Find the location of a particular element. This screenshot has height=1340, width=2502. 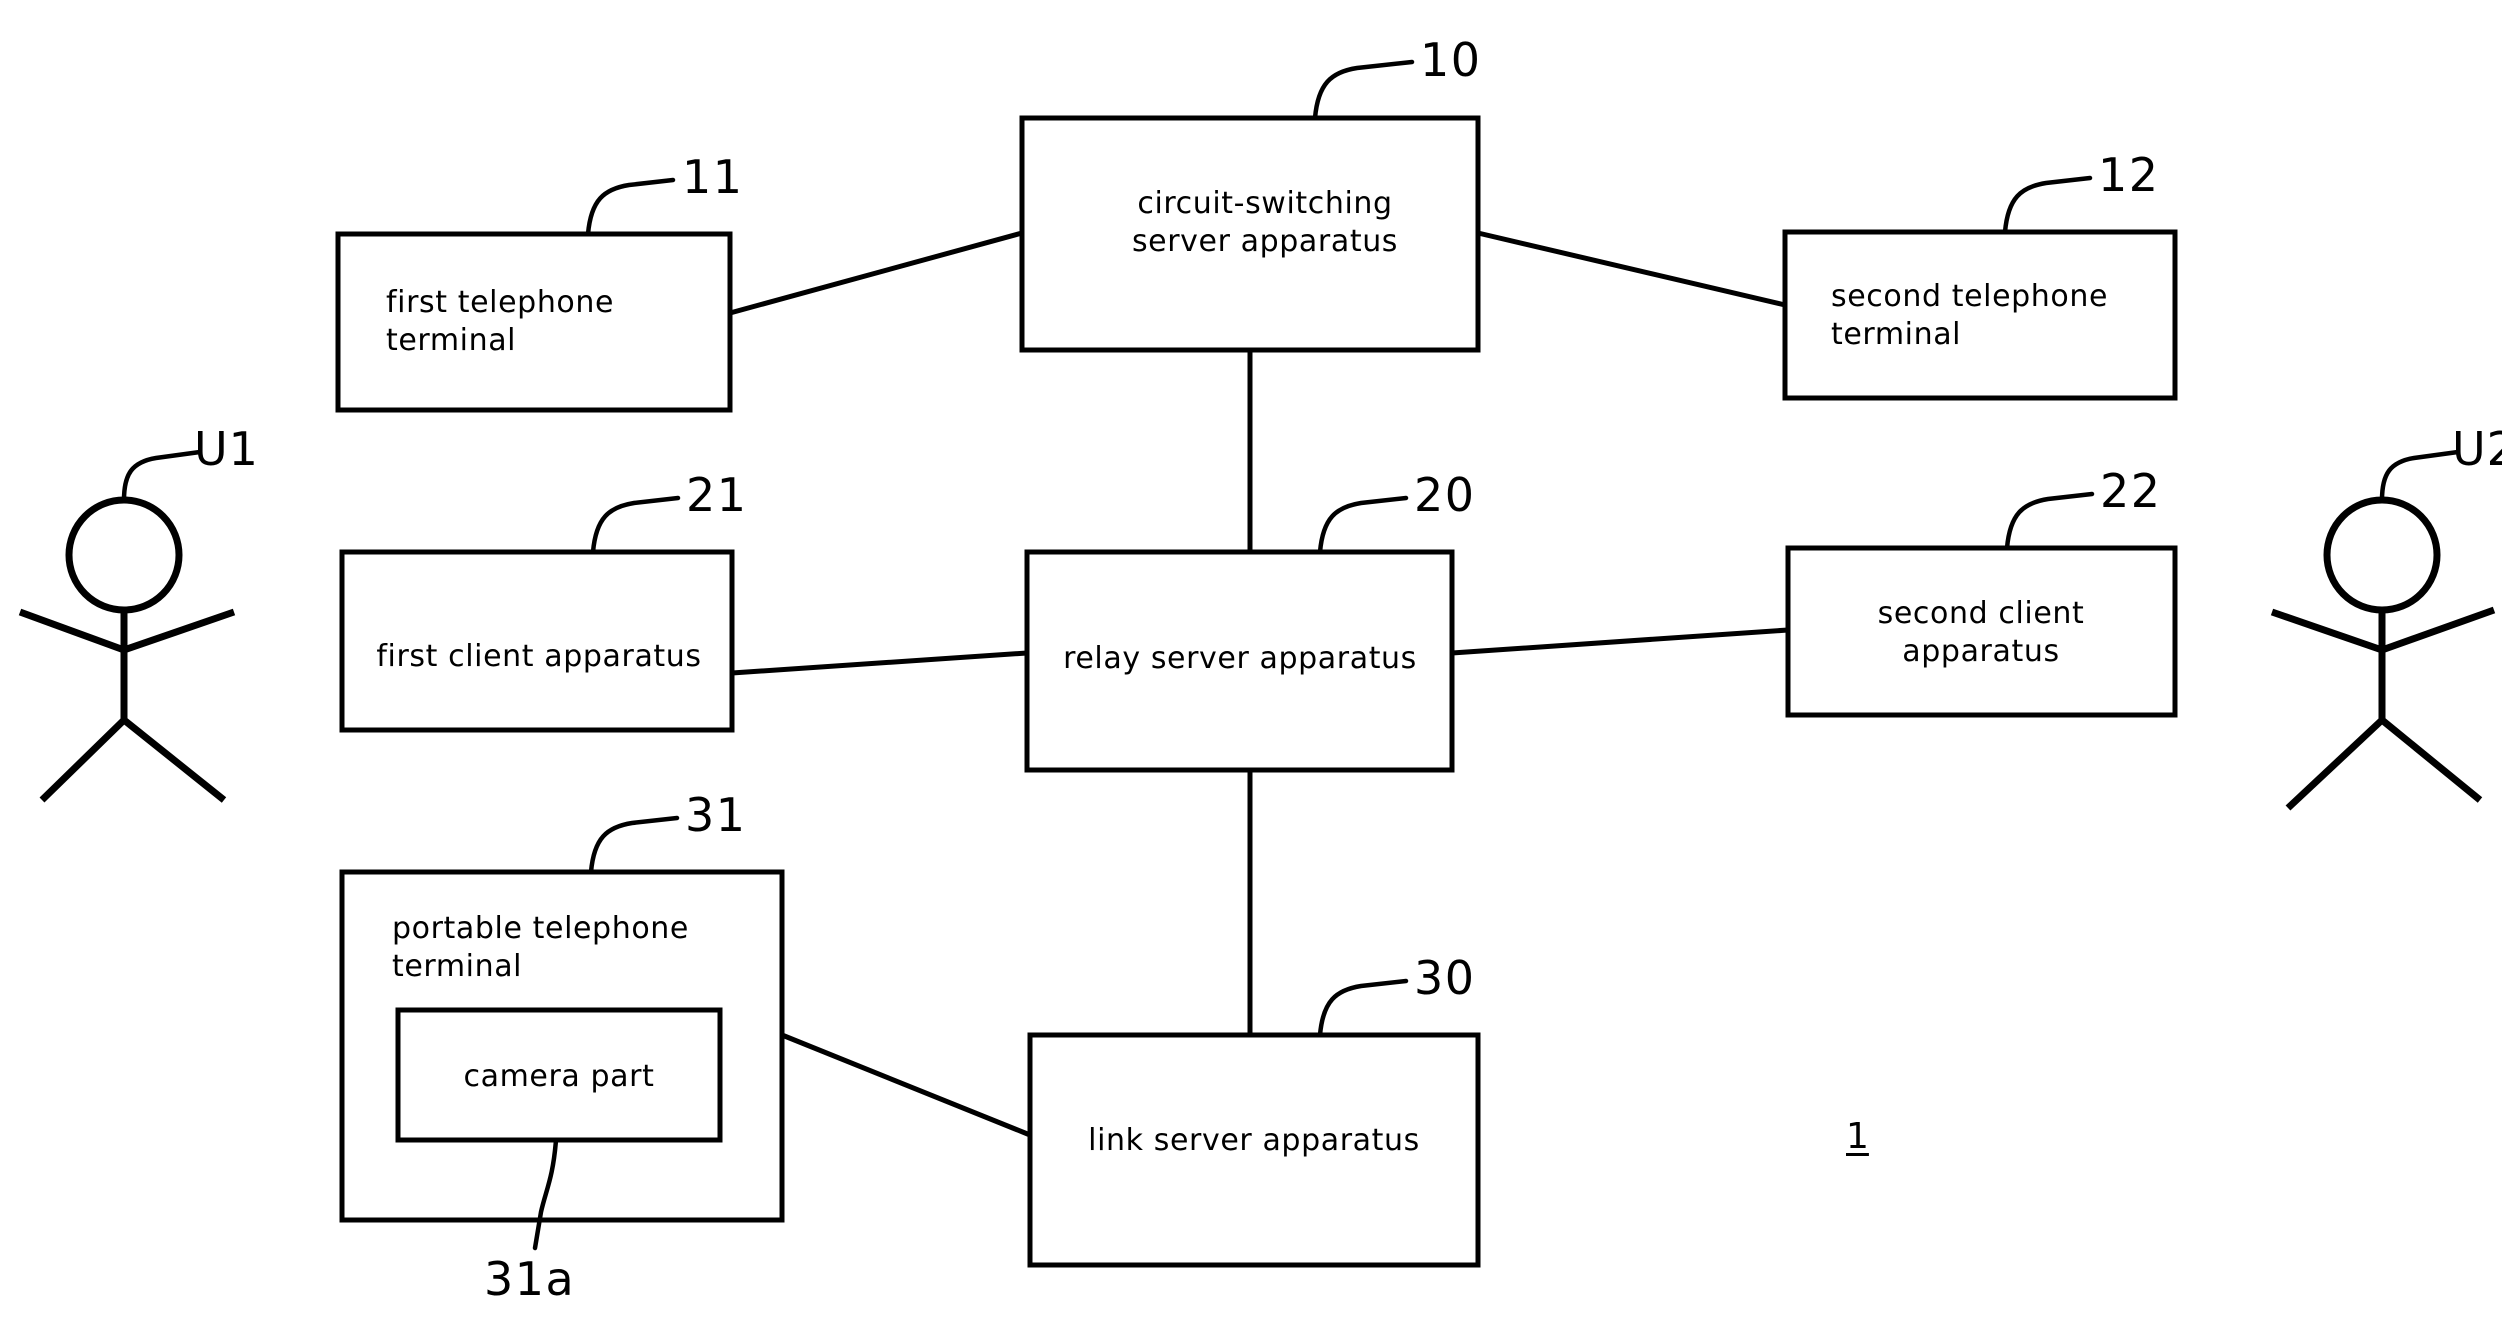

box-12-label: second telephone terminal is located at coordinates (1970, 316).